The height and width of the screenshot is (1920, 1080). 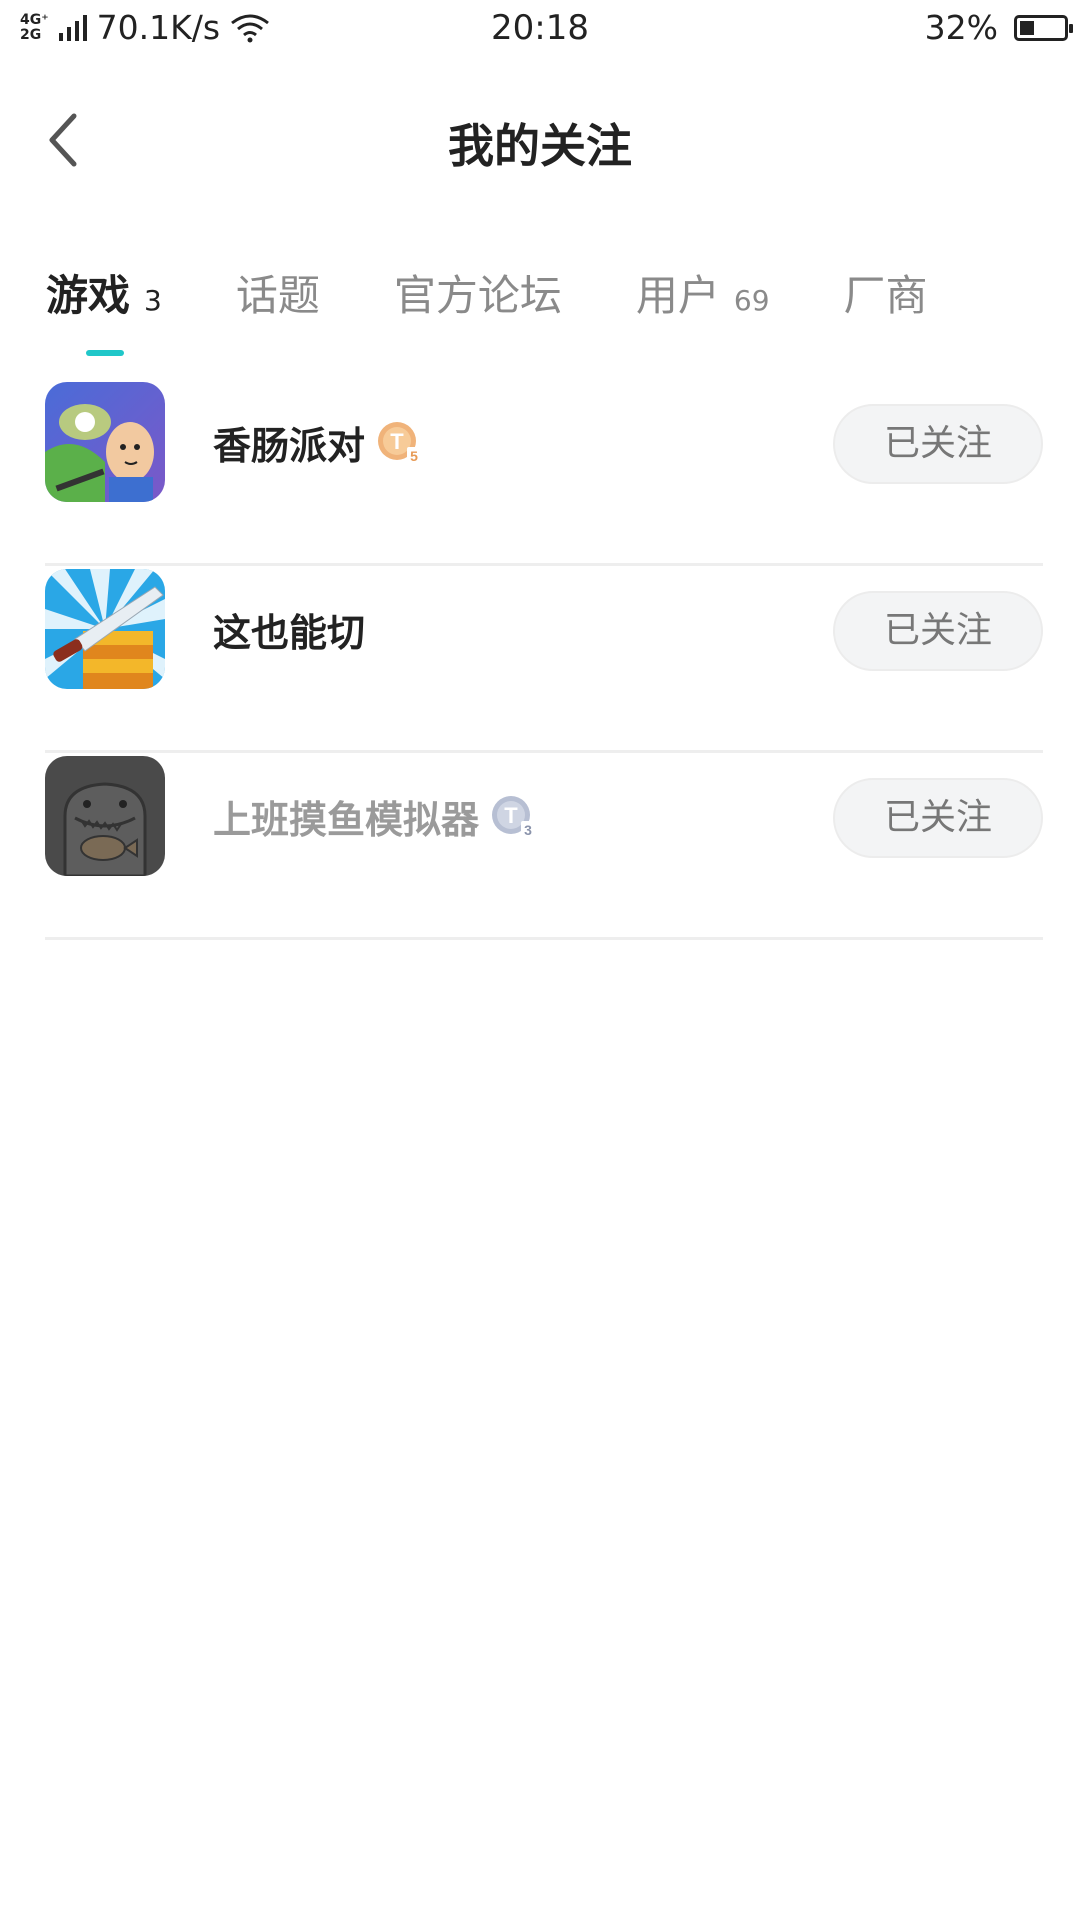 I want to click on battery-icon, so click(x=1043, y=27).